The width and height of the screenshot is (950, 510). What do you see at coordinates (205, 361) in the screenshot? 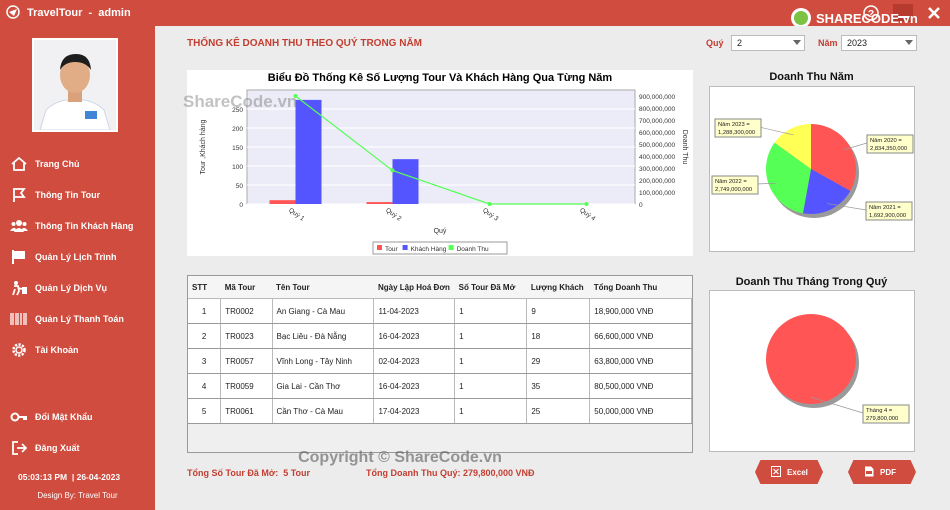
I see `table-cell: 3` at bounding box center [205, 361].